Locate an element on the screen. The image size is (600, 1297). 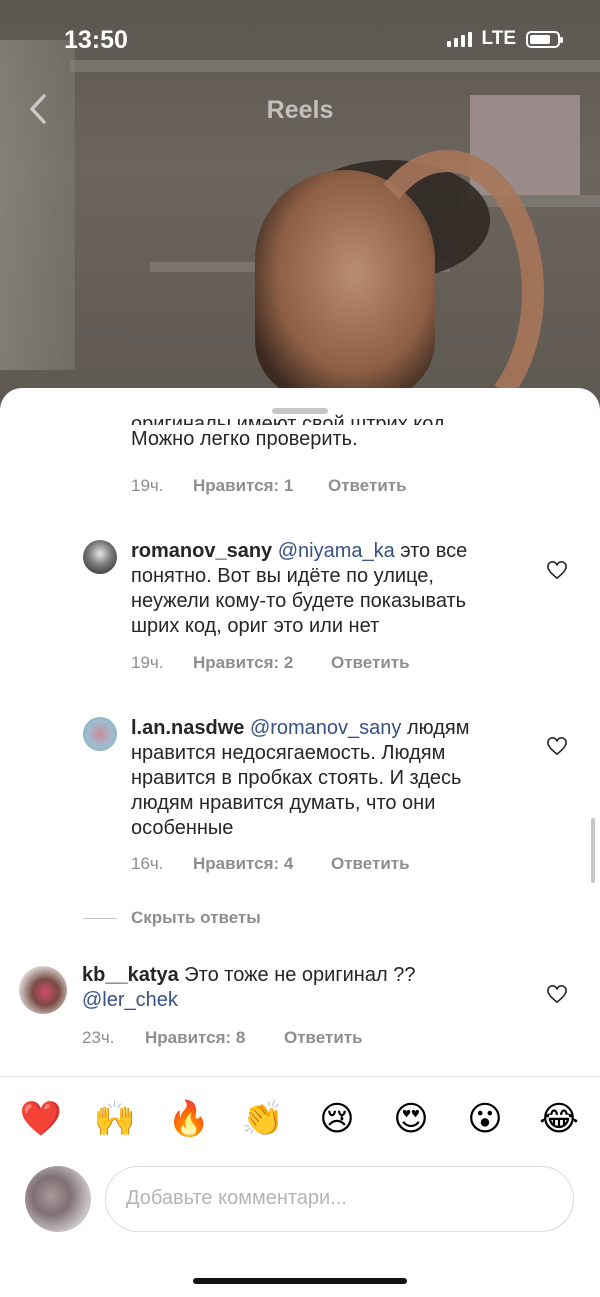
comment-likes: Нравится: 8 is located at coordinates (214, 1038).